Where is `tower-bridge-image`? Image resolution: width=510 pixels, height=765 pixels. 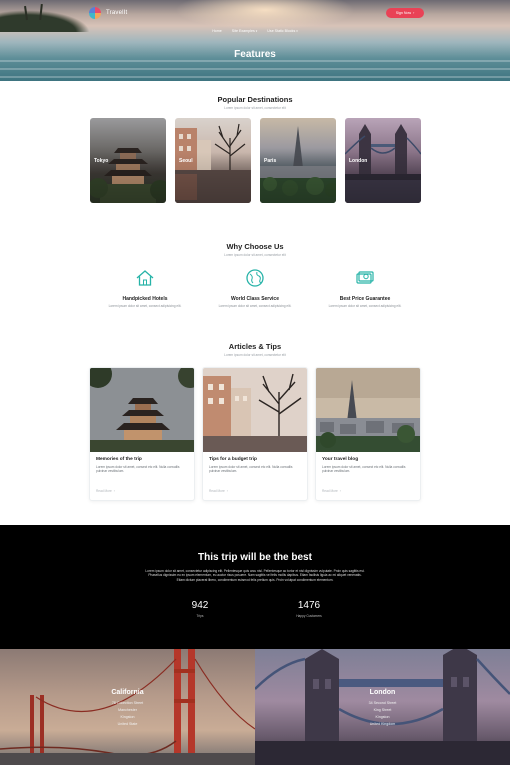
tower-bridge-image is located at coordinates (382, 707).